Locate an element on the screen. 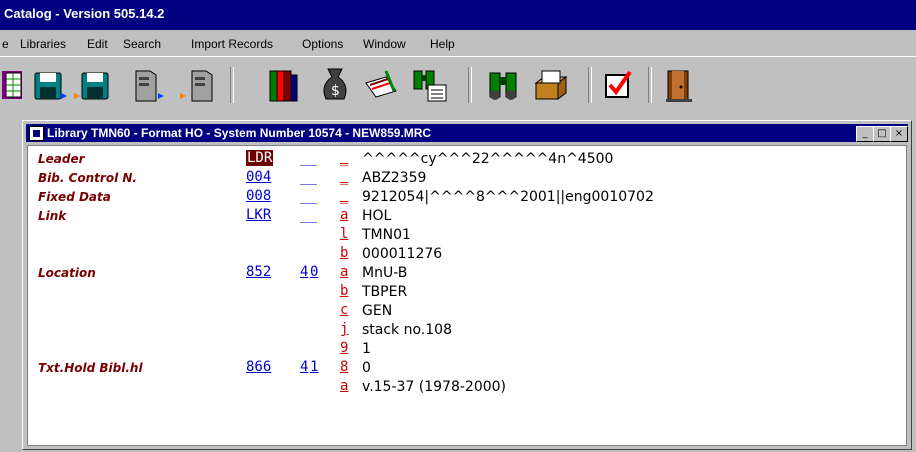 This screenshot has width=916, height=452. exit-door-icon is located at coordinates (680, 85).